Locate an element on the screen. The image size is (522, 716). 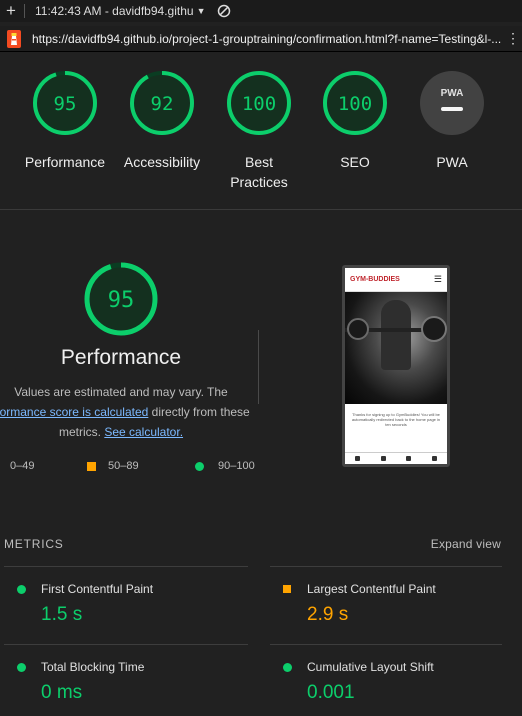
score-legend: 0–49 50–89 90–100 is located at coordinates (131, 468).